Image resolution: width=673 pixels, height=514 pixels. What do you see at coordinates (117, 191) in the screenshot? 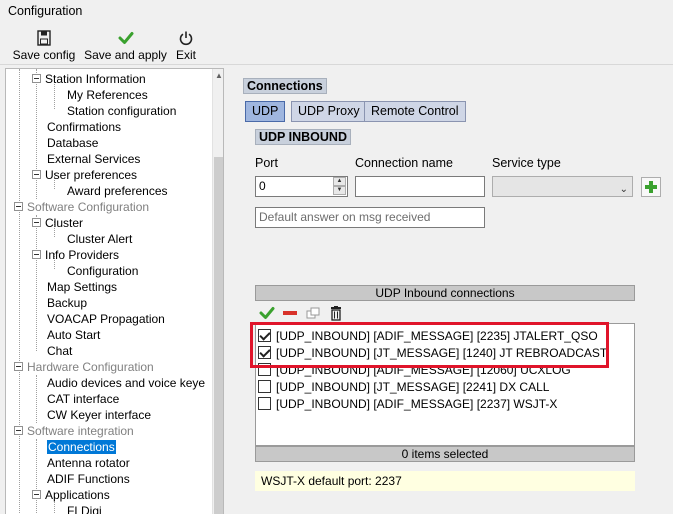
I see `tree-item-award-preferences: Award preferences` at bounding box center [117, 191].